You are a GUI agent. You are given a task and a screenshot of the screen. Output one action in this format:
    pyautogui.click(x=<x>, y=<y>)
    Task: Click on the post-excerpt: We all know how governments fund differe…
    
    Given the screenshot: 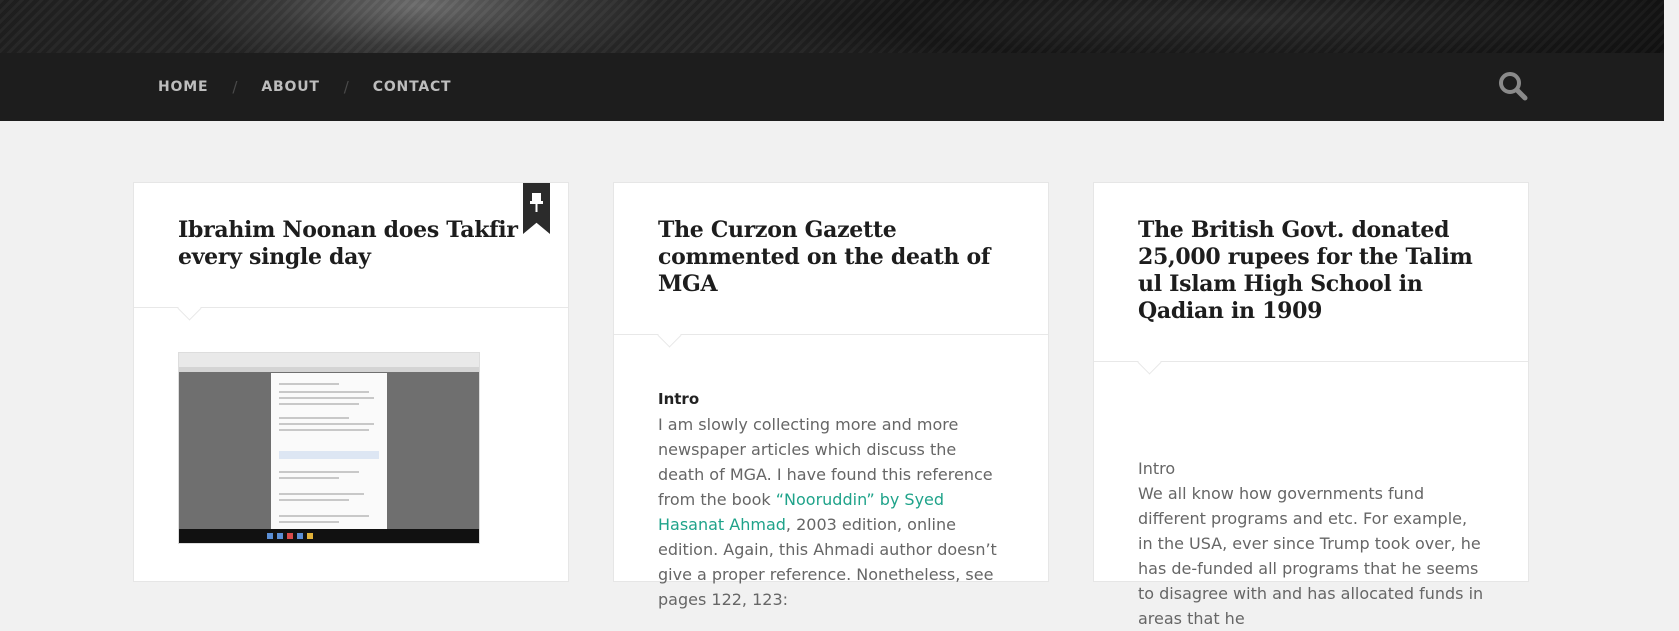 What is the action you would take?
    pyautogui.click(x=1311, y=556)
    